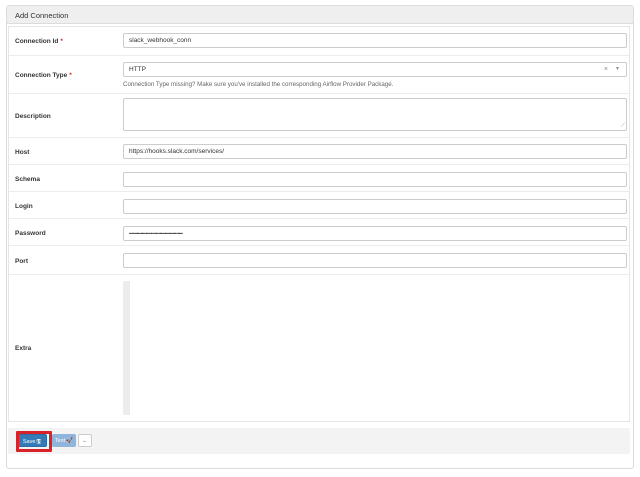  Describe the element at coordinates (319, 441) in the screenshot. I see `form-actions: Save🖫 Test🚀 ←` at that location.